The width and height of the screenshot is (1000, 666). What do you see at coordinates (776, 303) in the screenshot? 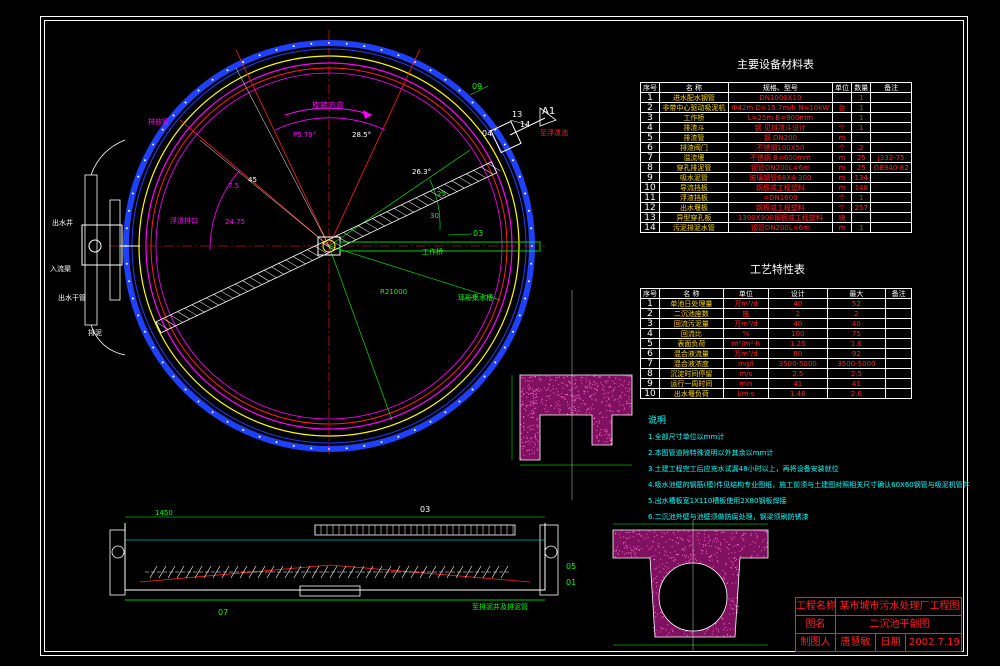
I see `process-row: 1 单池日处理量 万m³/d 40 52` at bounding box center [776, 303].